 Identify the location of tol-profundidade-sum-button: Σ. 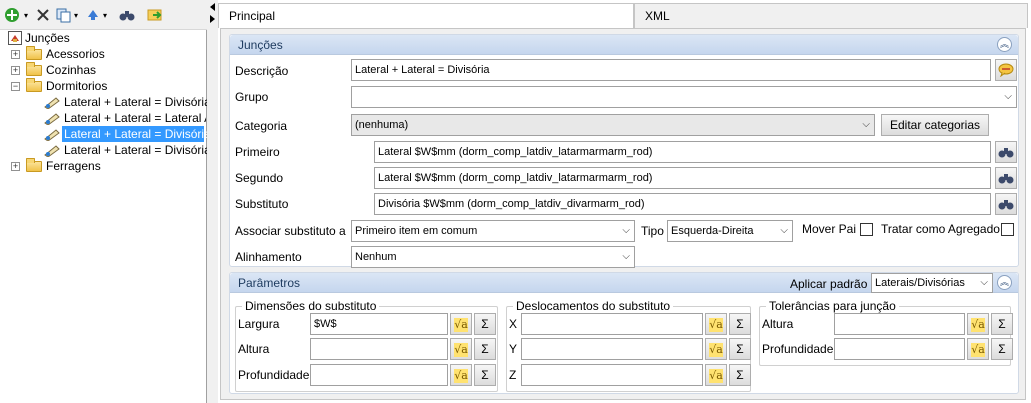
(1002, 349).